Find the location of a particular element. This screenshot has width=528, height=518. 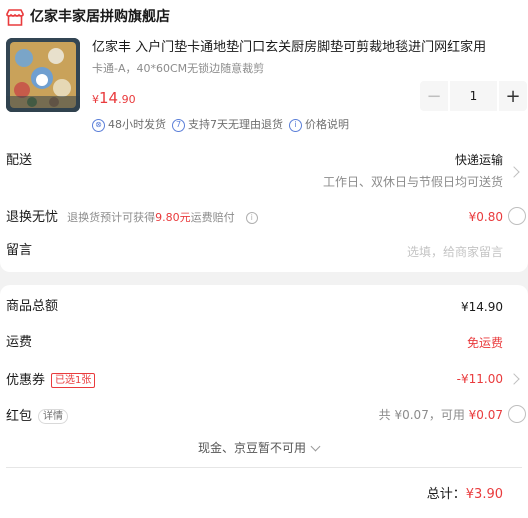

redpacket-radio is located at coordinates (517, 414).